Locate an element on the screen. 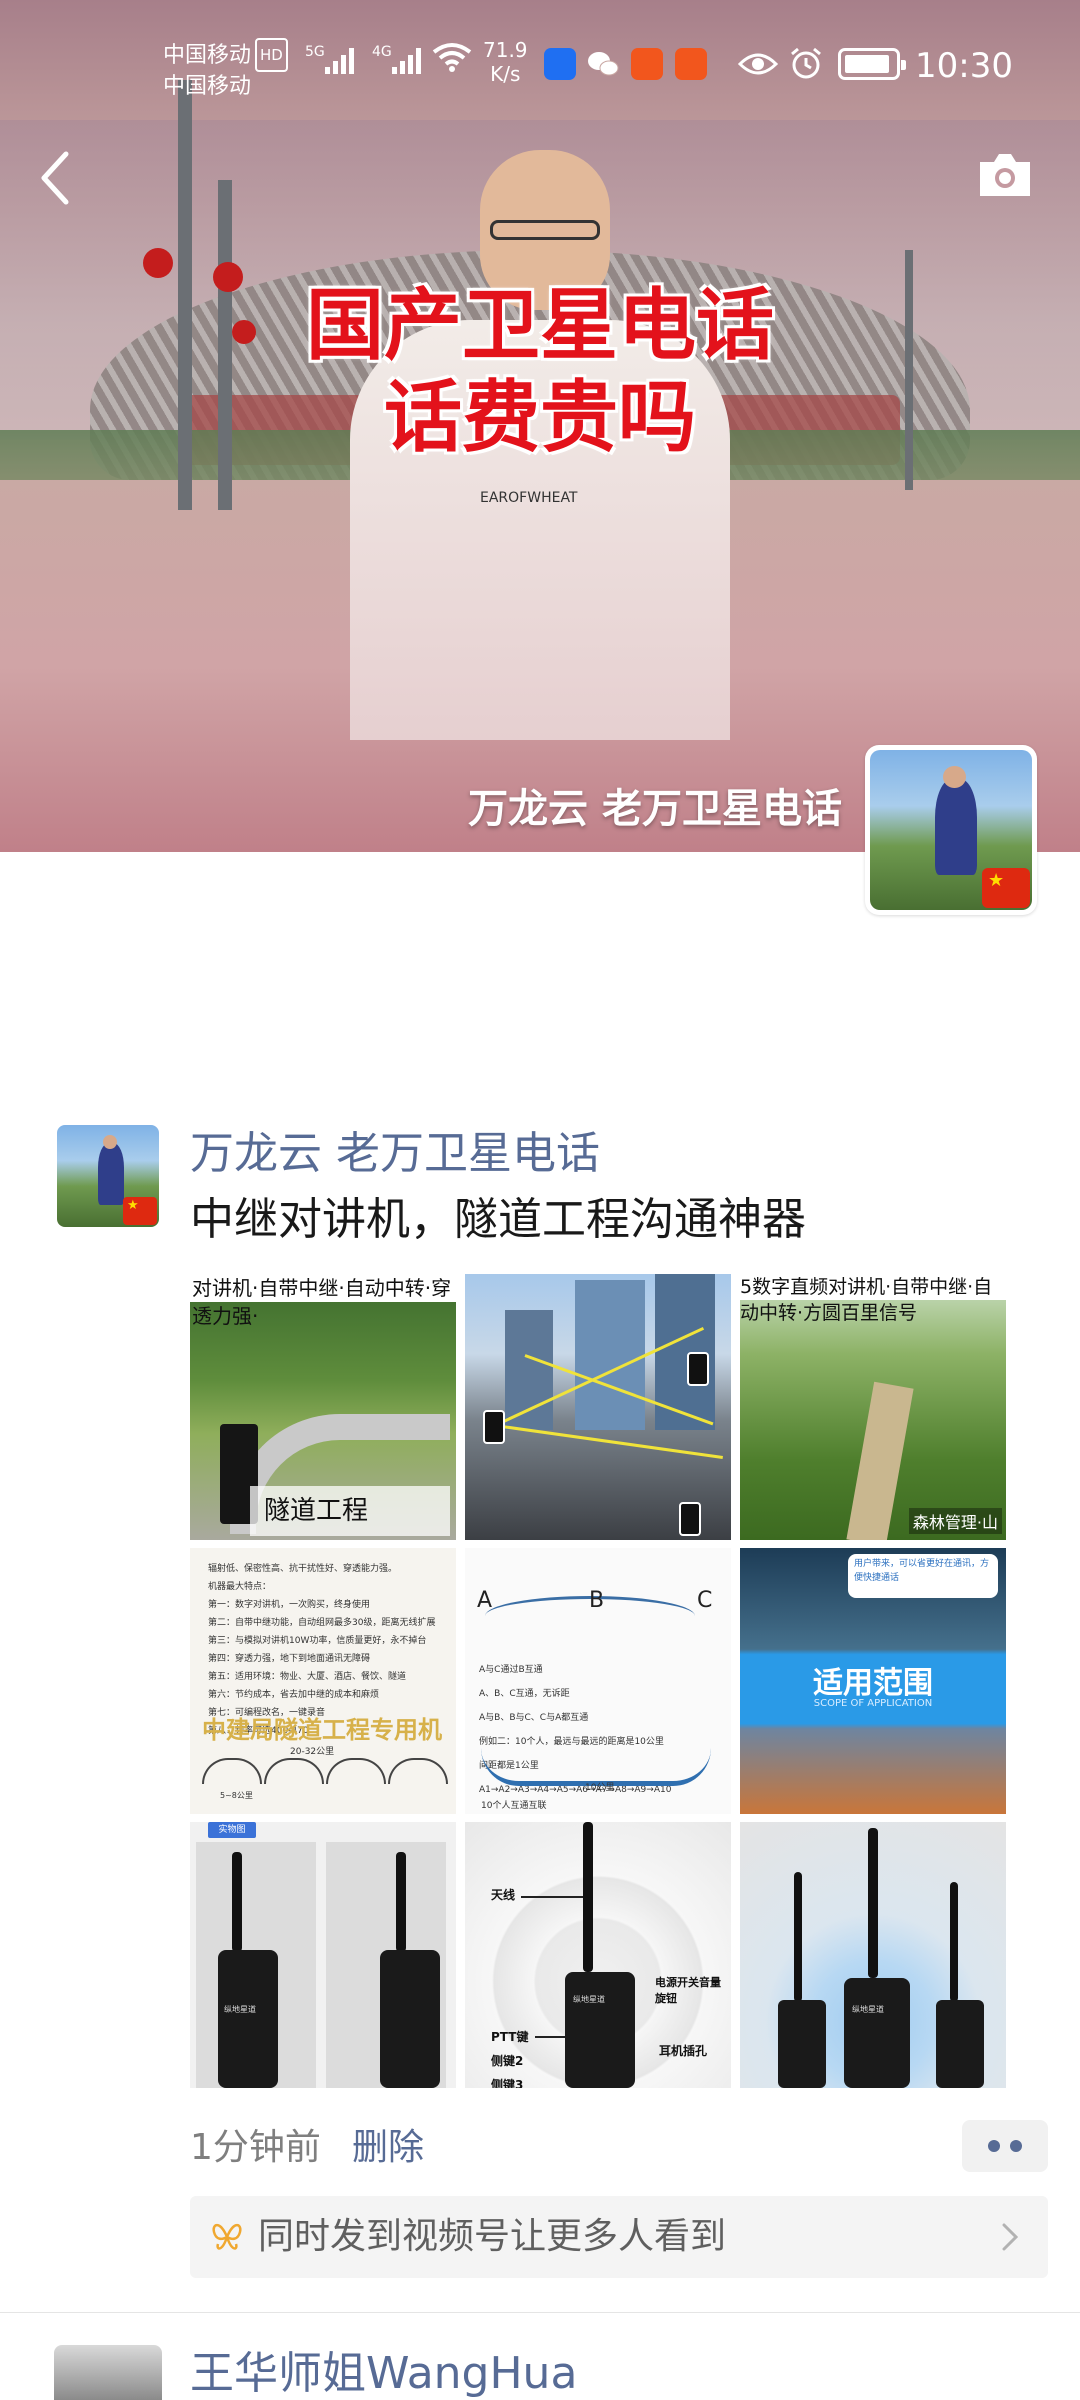 Image resolution: width=1080 pixels, height=2400 pixels. network-4g-label: 4G is located at coordinates (382, 52).